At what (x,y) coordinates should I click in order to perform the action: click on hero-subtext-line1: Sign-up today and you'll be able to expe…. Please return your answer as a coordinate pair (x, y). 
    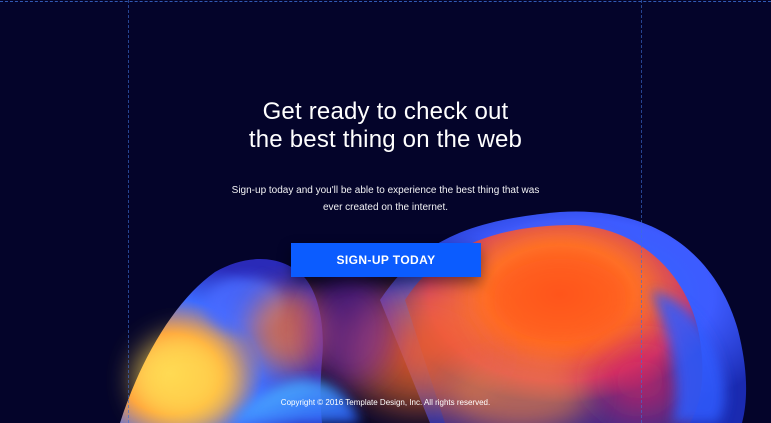
    Looking at the image, I should click on (385, 190).